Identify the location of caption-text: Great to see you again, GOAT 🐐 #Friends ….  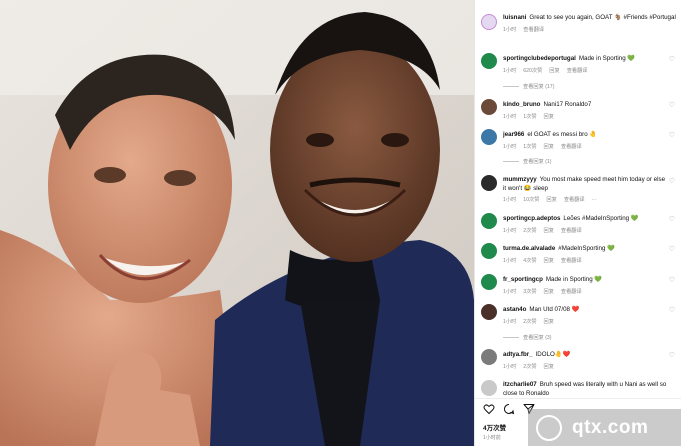
(602, 17).